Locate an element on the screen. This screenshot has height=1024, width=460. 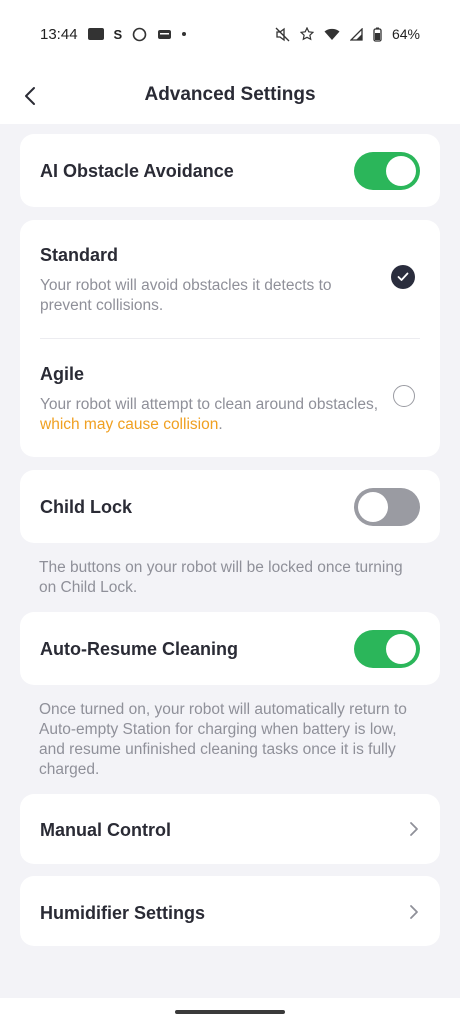
home-indicator is located at coordinates (230, 1012).